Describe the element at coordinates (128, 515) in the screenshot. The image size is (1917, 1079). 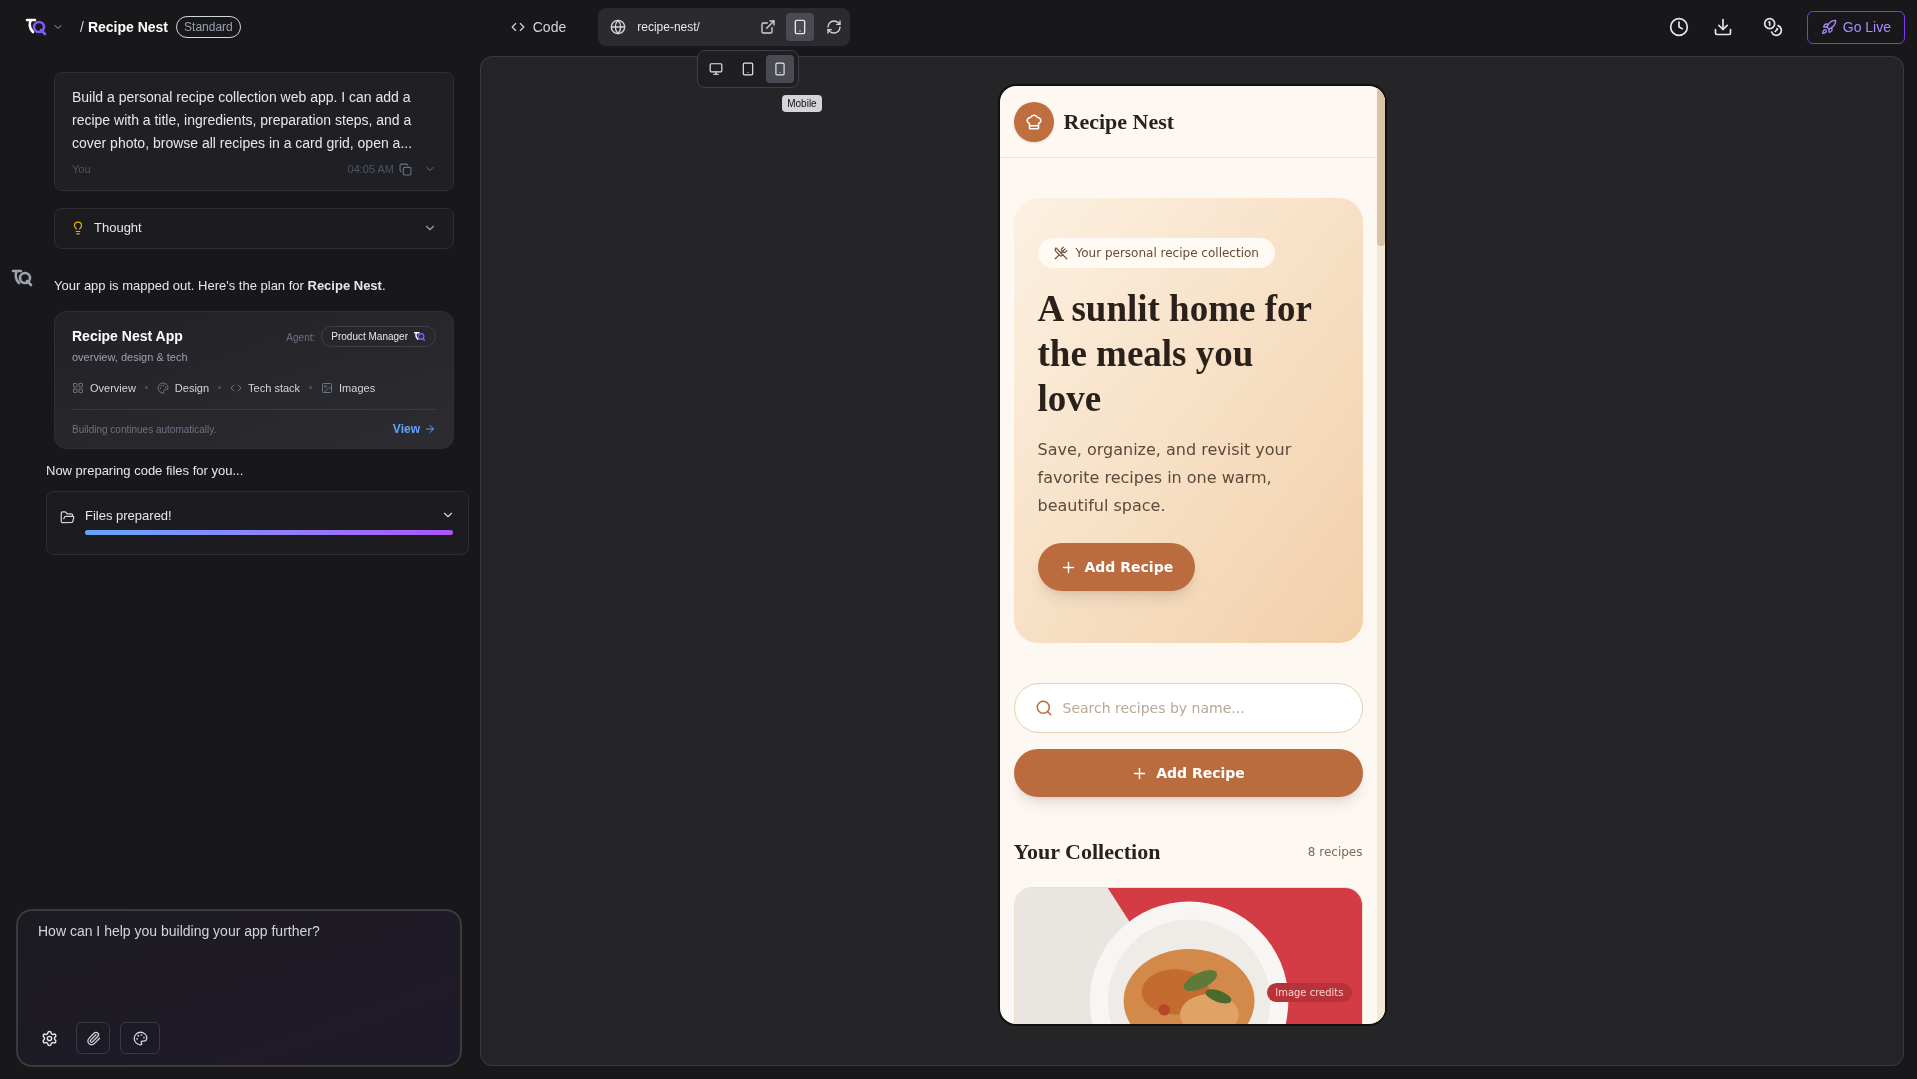
I see `files-status: Files prepared!` at that location.